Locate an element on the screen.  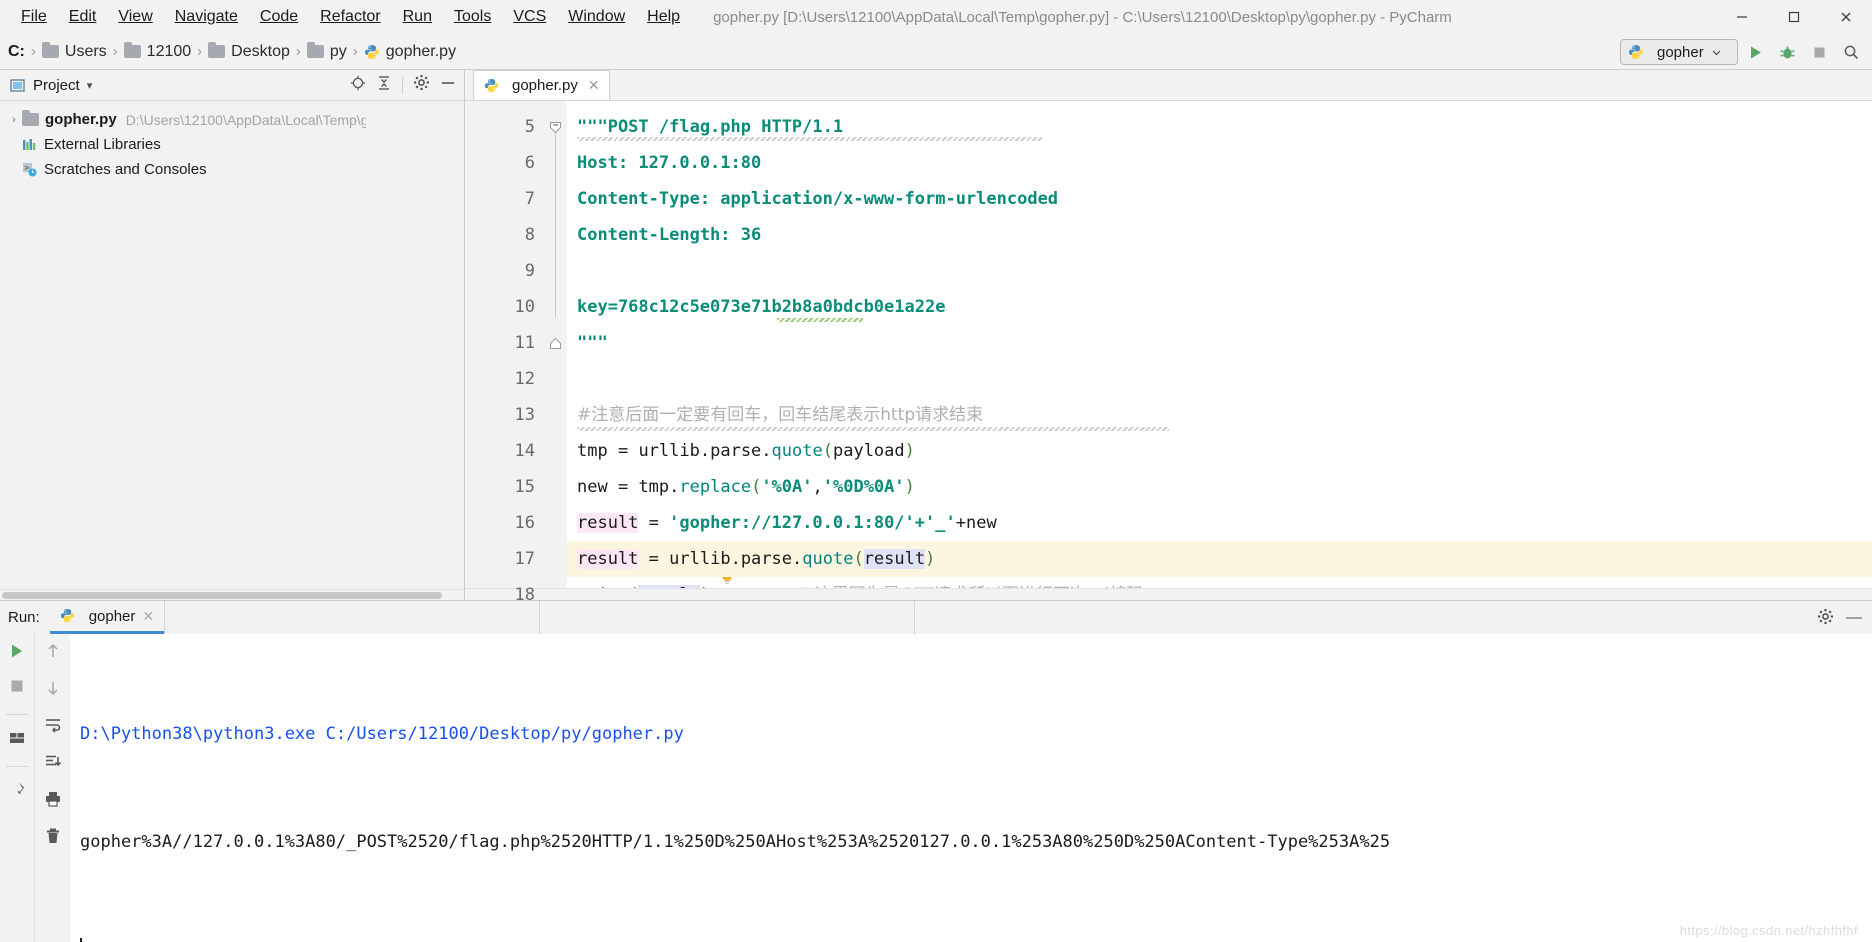
code-line-10: key=768c12c5e073e71b2b8a0bdcb0e1a22e is located at coordinates (1219, 307).